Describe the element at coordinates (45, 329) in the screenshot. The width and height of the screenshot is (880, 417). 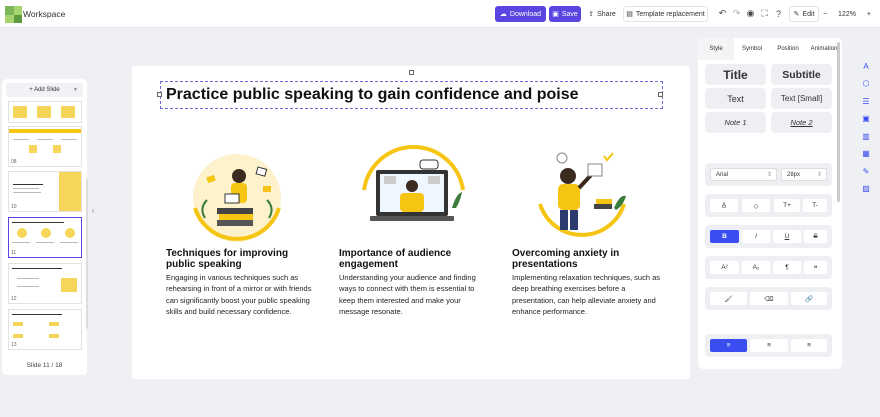
I see `slide-thumbnail: 13` at that location.